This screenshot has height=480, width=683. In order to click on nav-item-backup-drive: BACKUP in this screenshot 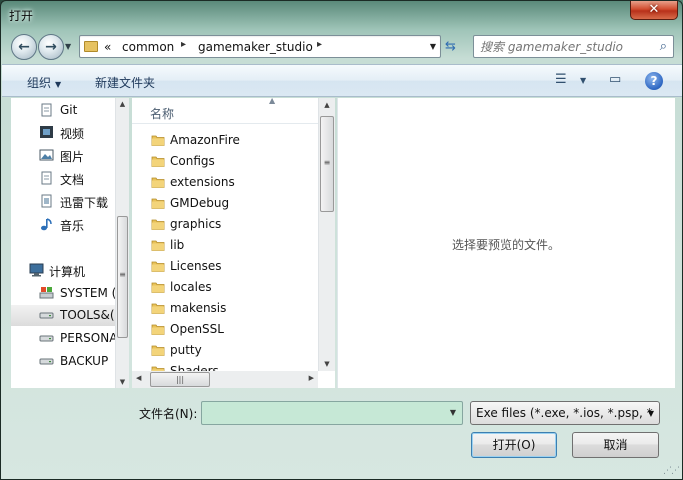, I will do `click(69, 361)`.